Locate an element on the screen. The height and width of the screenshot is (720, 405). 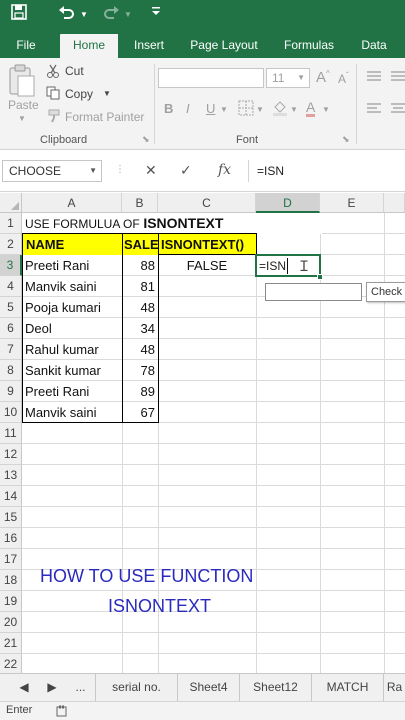
header-cell-name: NAME is located at coordinates (72, 244).